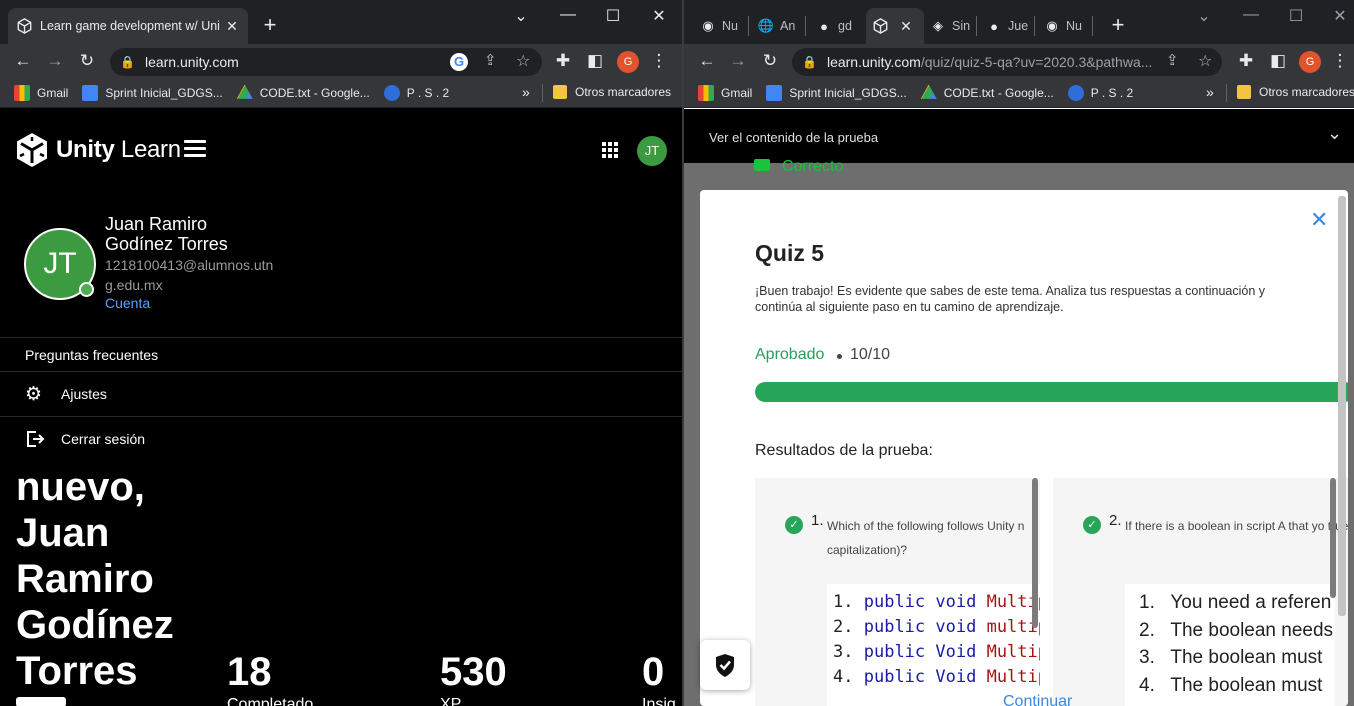 This screenshot has height=706, width=1354. What do you see at coordinates (341, 439) in the screenshot?
I see `logout-item: Cerrar sesión` at bounding box center [341, 439].